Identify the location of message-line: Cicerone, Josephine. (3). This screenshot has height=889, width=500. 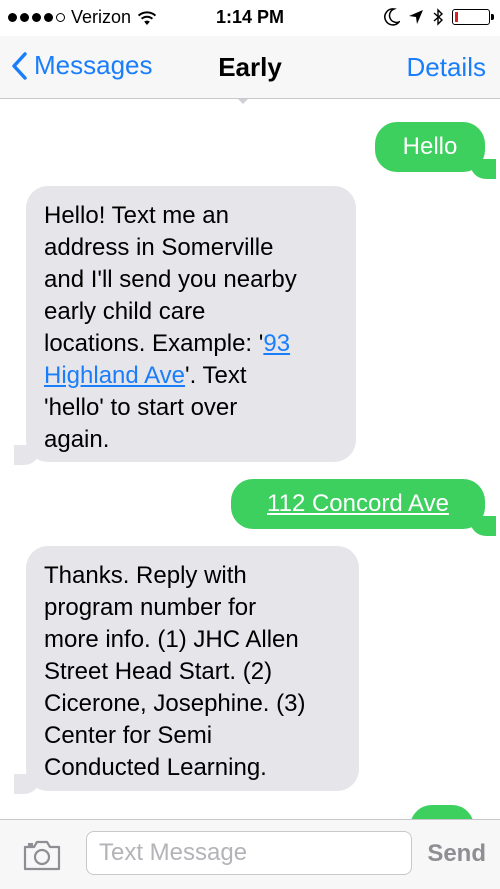
(175, 703).